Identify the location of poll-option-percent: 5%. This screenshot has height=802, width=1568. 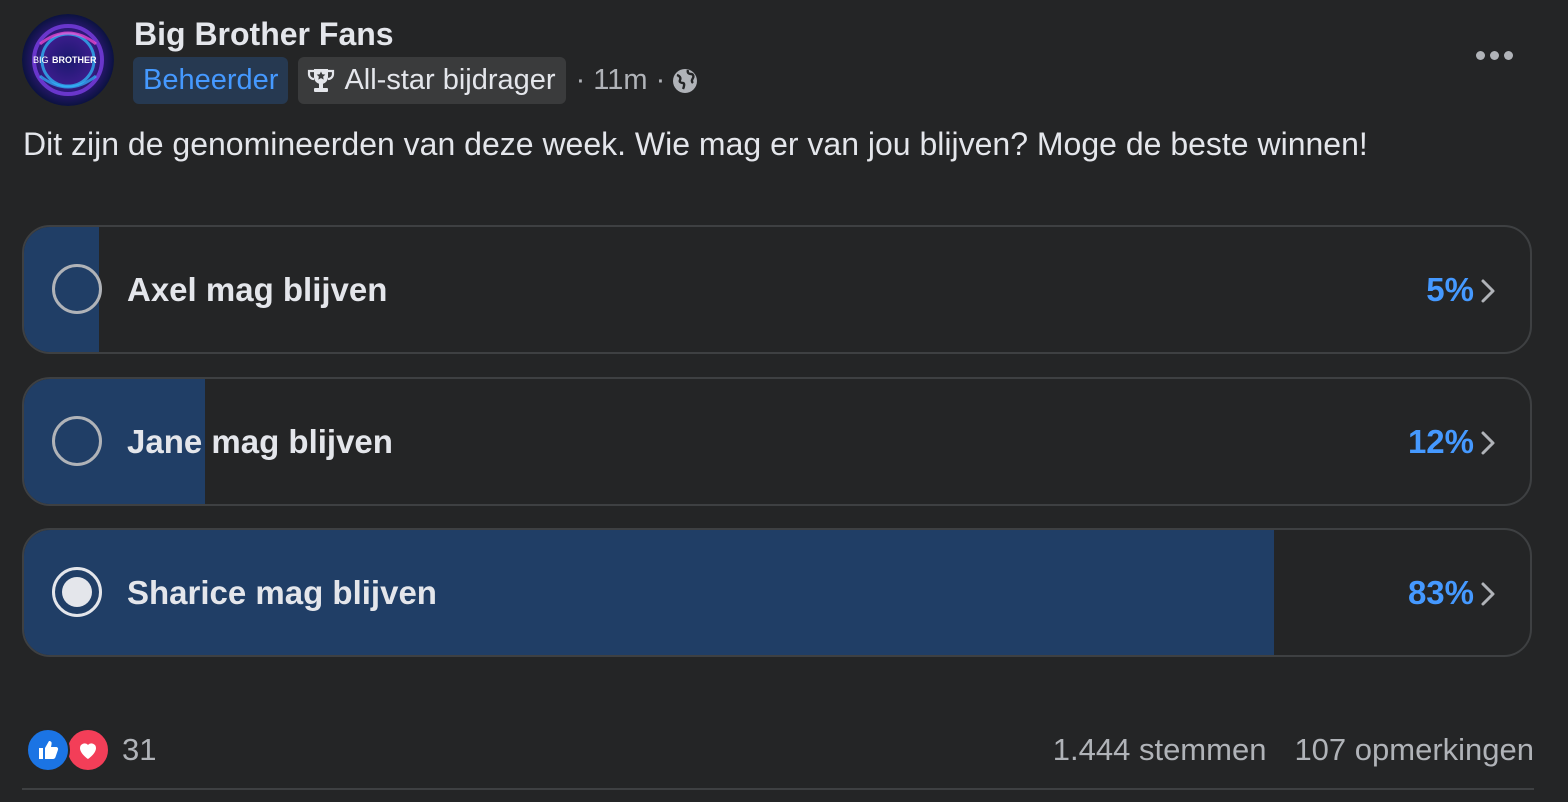
(1450, 289).